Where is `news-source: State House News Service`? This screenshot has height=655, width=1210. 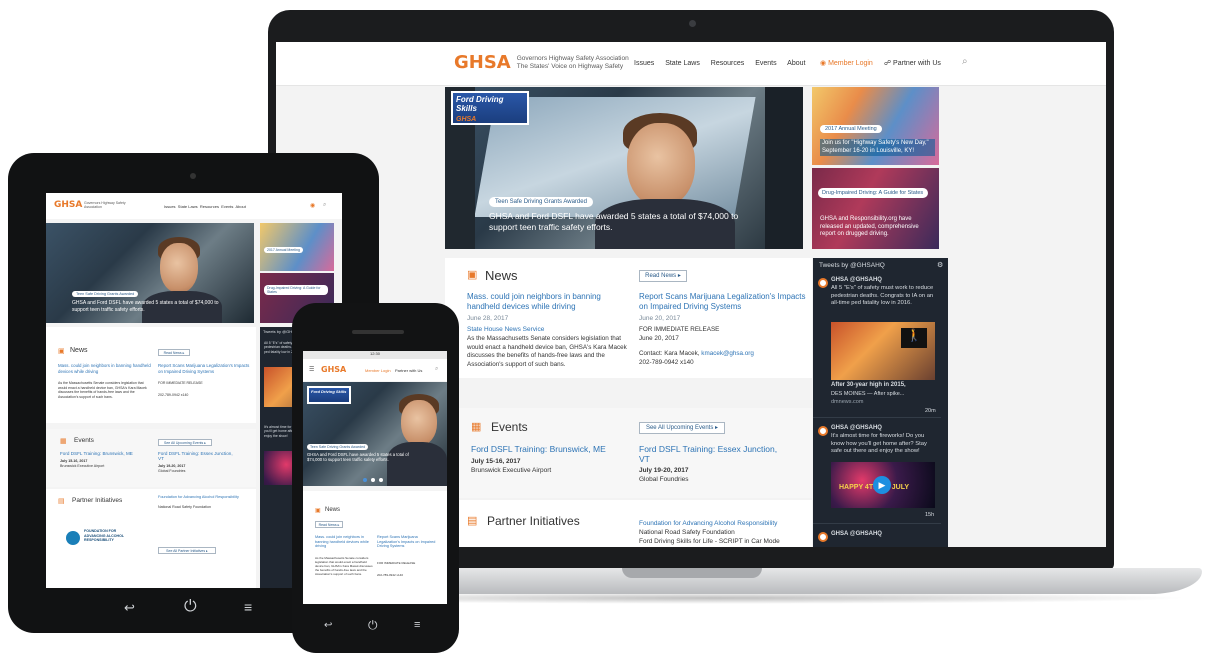 news-source: State House News Service is located at coordinates (505, 329).